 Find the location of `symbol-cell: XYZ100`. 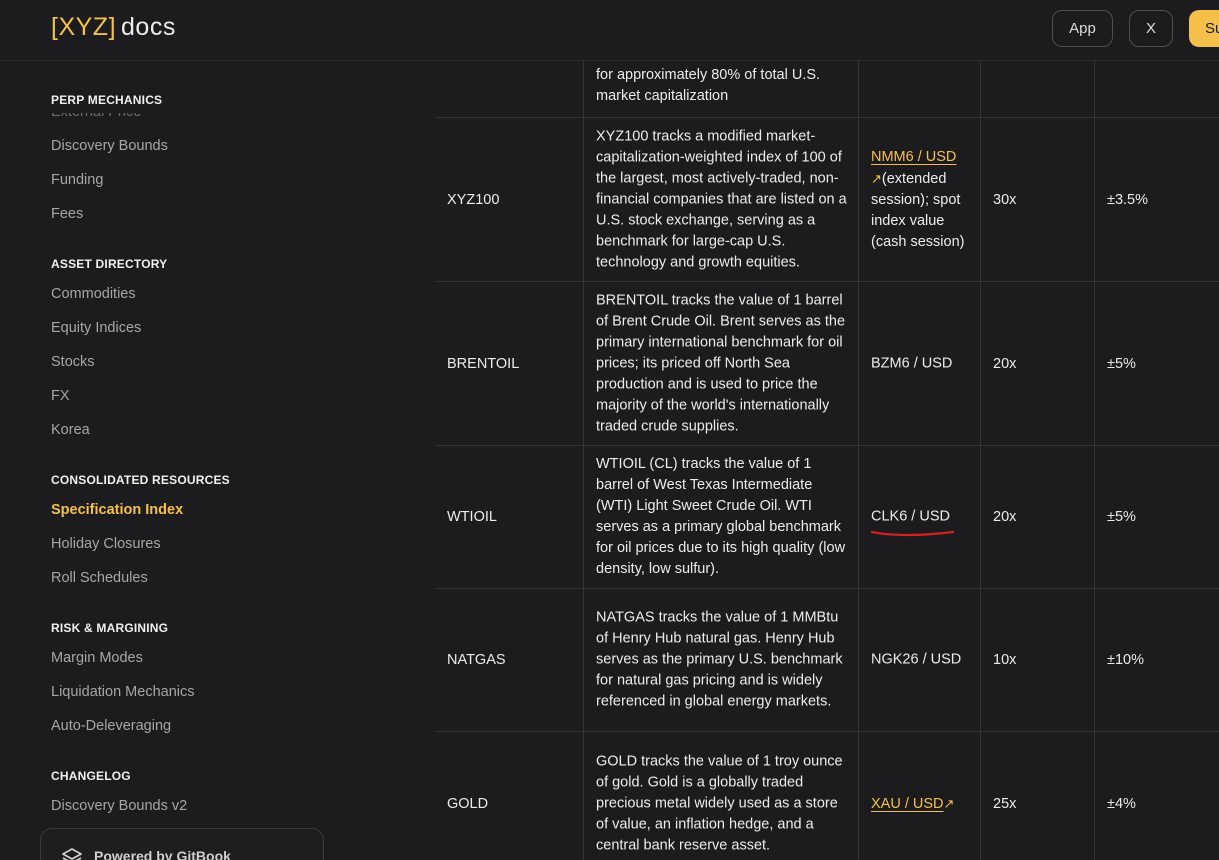

symbol-cell: XYZ100 is located at coordinates (509, 199).